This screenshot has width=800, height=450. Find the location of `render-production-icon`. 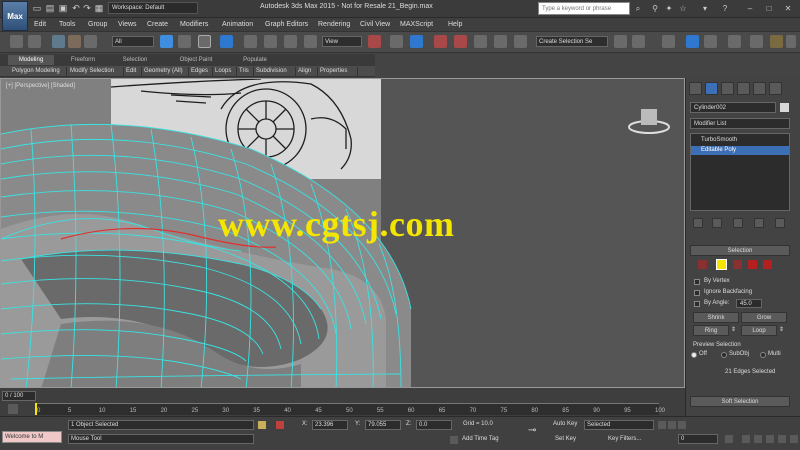

render-production-icon is located at coordinates (791, 41).